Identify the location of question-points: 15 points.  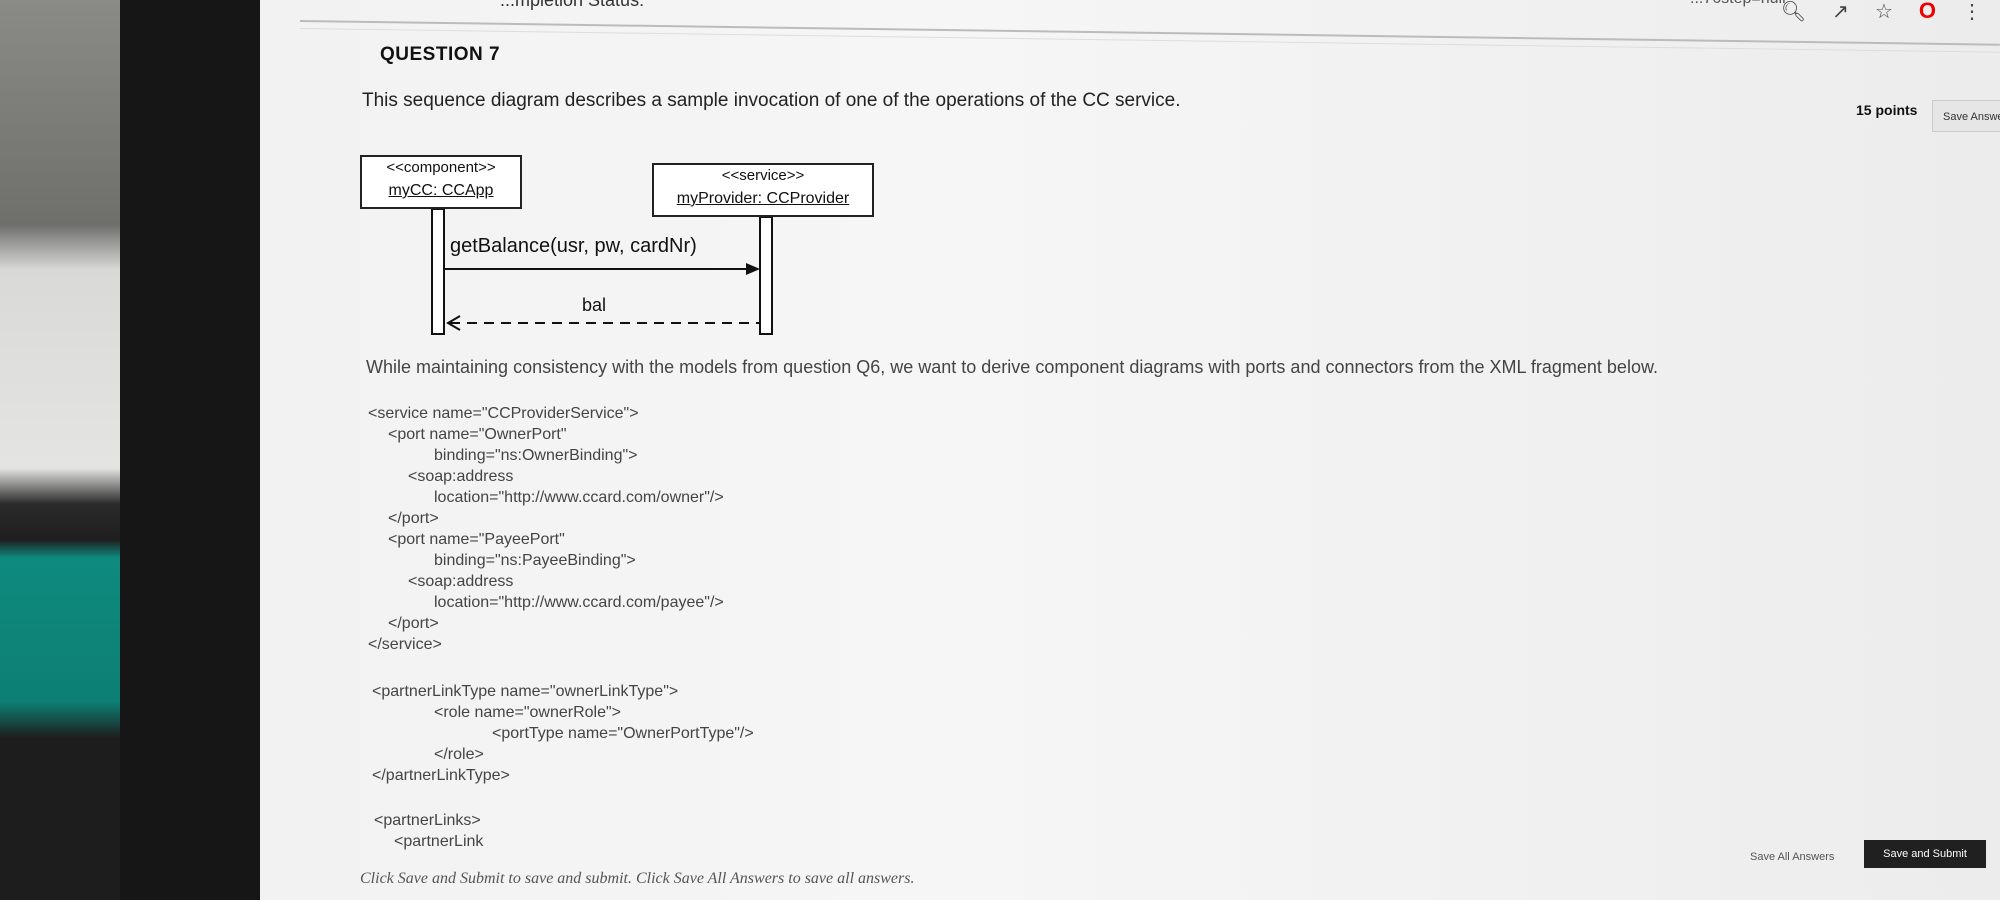
(1887, 110).